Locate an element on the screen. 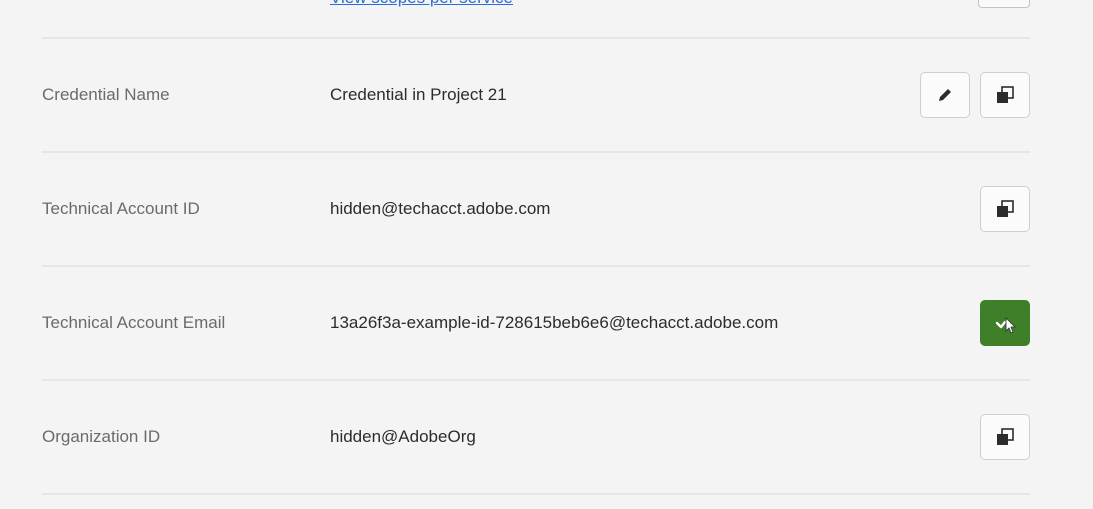 The image size is (1093, 509). organization-id-label: Organization ID is located at coordinates (101, 436).